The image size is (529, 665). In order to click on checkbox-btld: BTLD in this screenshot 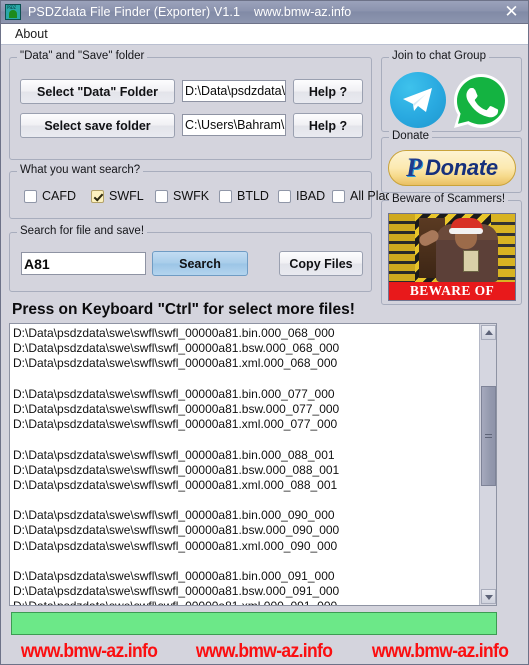, I will do `click(244, 196)`.